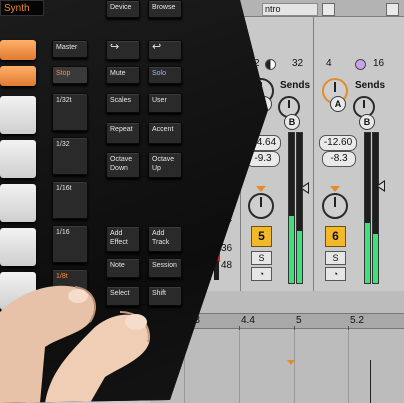  Describe the element at coordinates (165, 165) in the screenshot. I see `octave-up-button: Octave Up` at that location.